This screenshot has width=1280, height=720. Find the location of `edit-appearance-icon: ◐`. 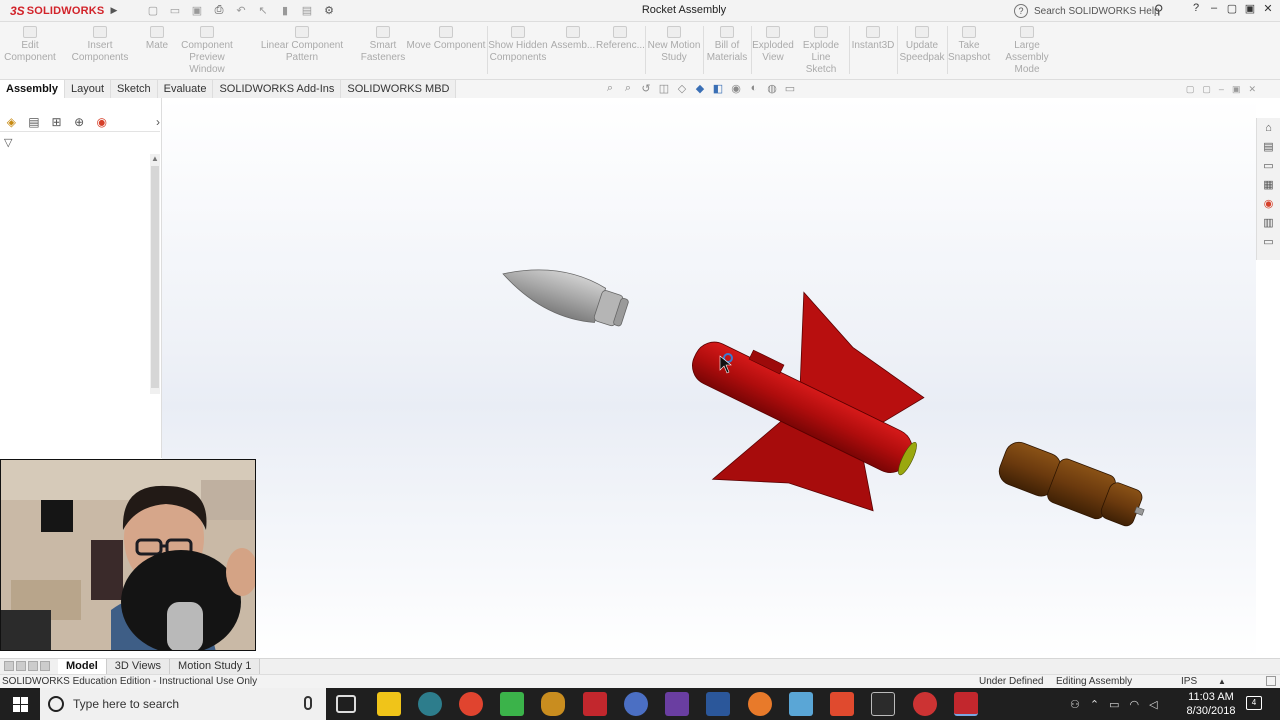

edit-appearance-icon: ◐ is located at coordinates (754, 88).